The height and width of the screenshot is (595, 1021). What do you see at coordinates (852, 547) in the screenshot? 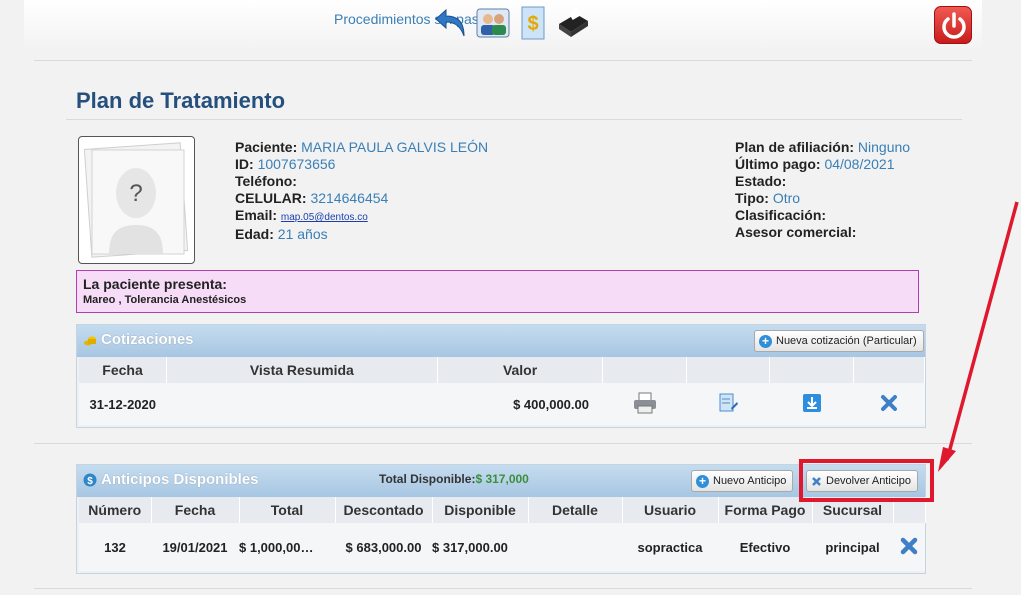
I see `cell-sucursal: principal` at bounding box center [852, 547].